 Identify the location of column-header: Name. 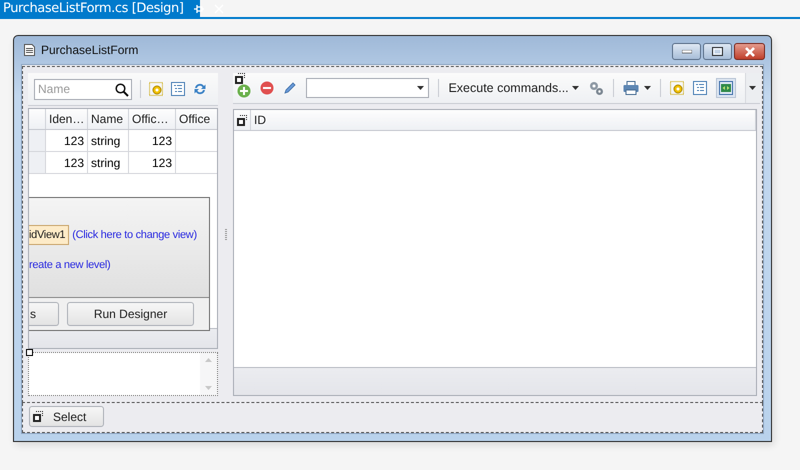
(108, 119).